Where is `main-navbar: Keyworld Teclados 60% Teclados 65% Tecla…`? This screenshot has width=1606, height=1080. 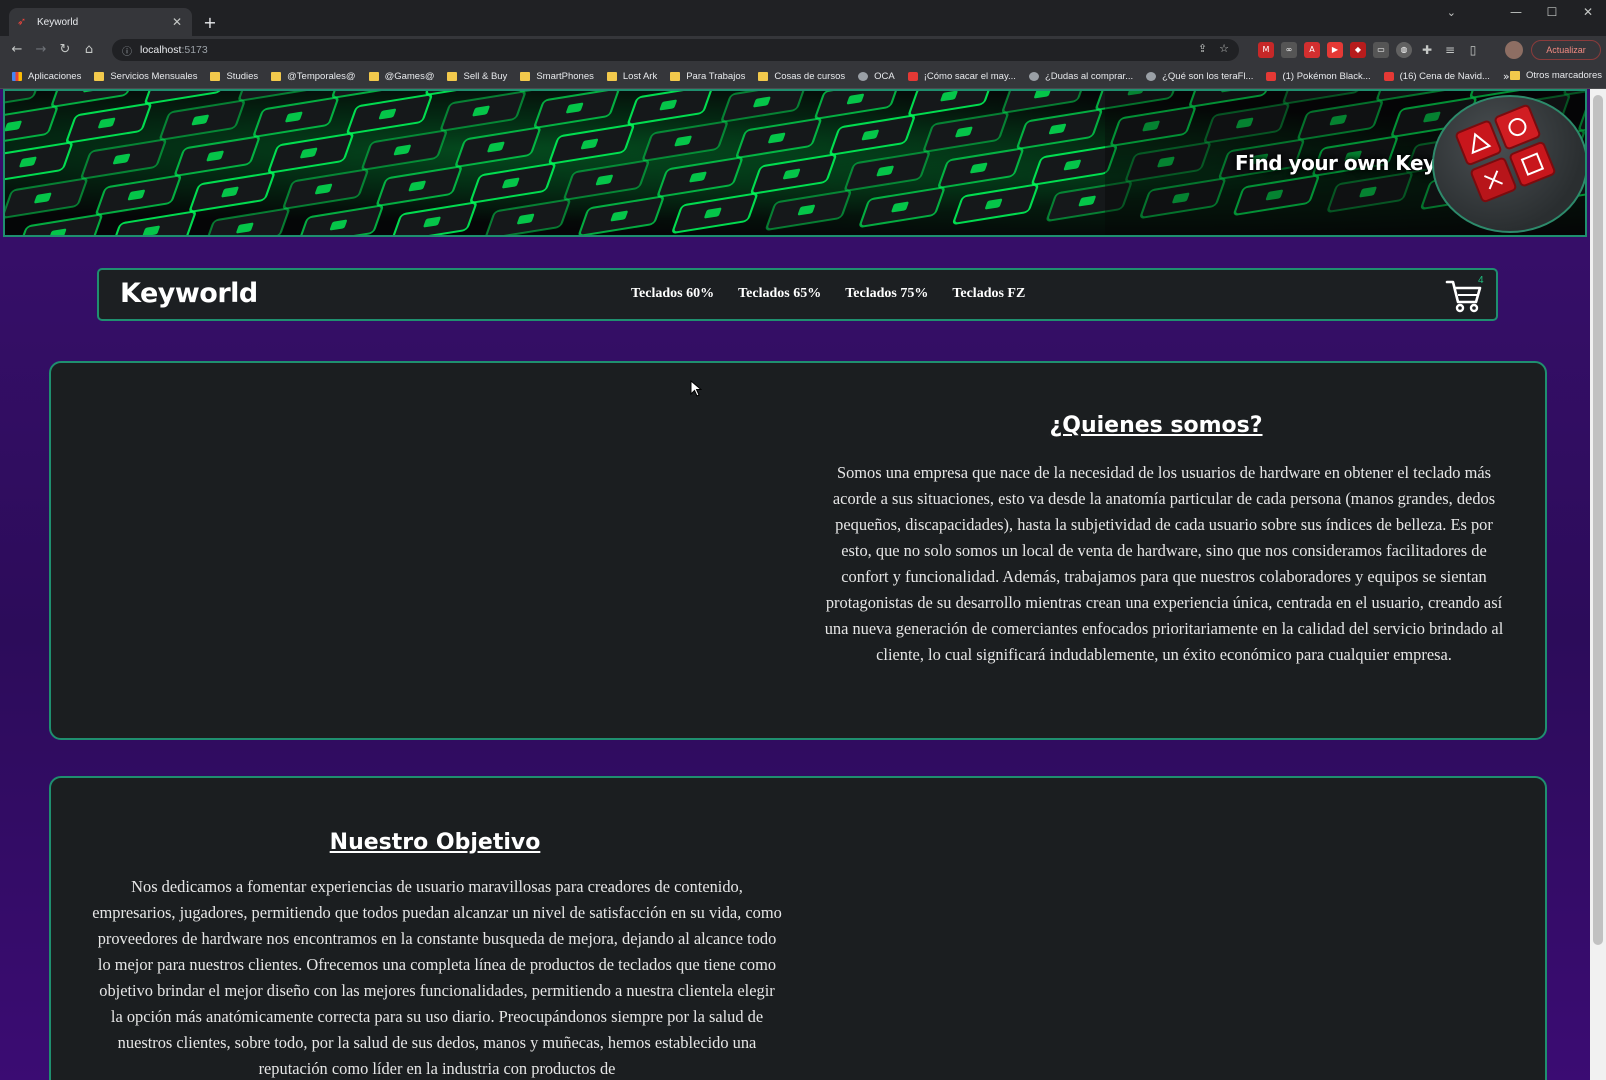 main-navbar: Keyworld Teclados 60% Teclados 65% Tecla… is located at coordinates (797, 294).